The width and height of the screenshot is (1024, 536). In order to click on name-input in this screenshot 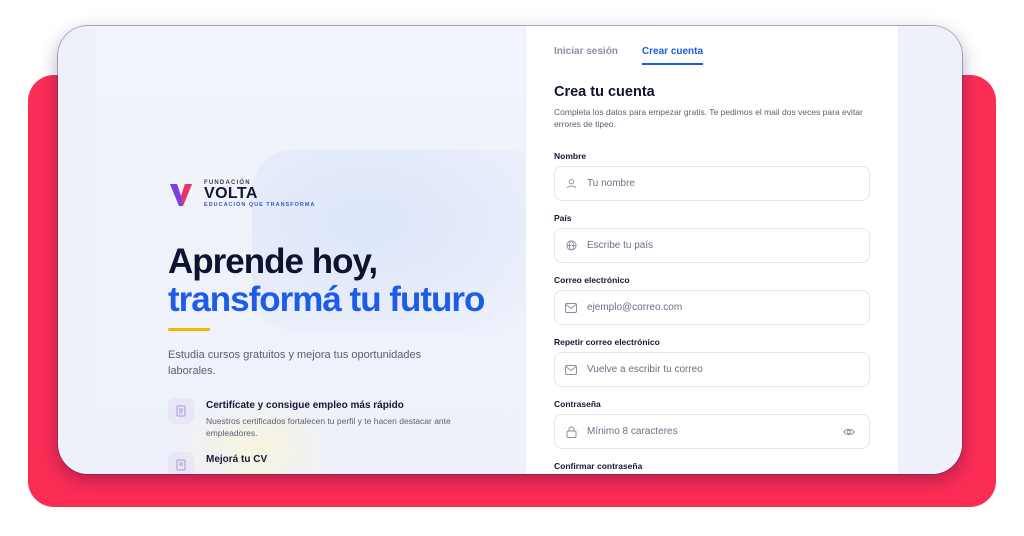, I will do `click(717, 183)`.